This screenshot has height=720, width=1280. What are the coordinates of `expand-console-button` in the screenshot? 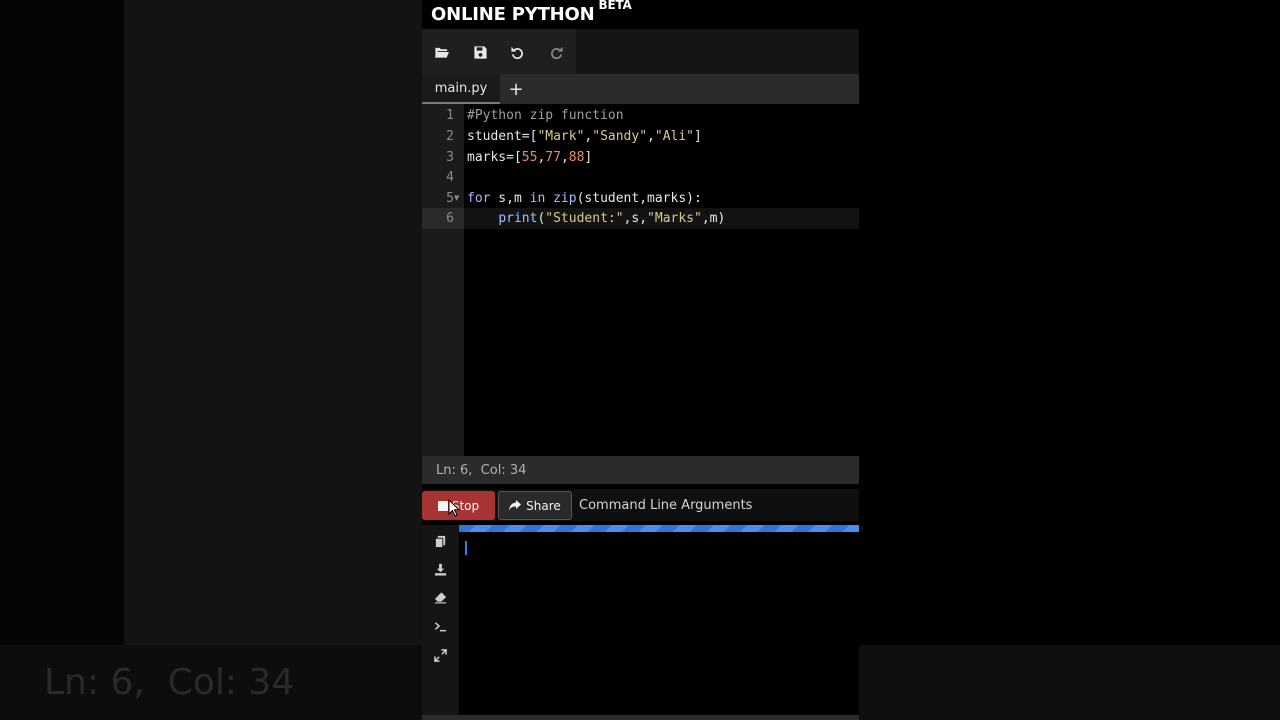 It's located at (440, 655).